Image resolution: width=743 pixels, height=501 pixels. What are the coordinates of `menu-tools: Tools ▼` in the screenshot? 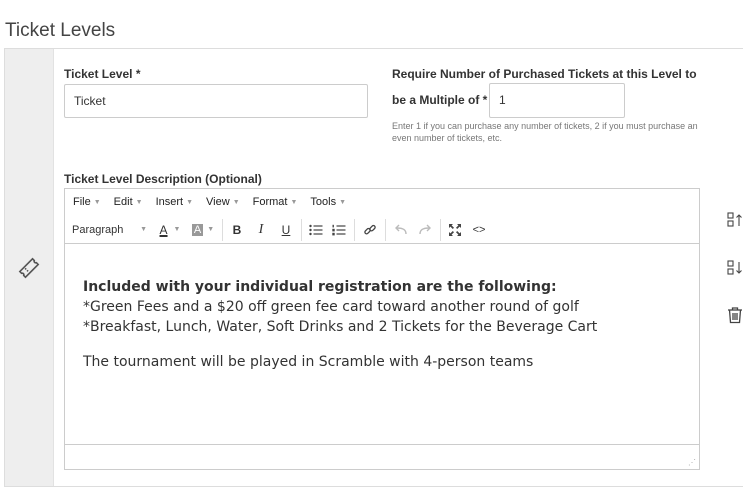 It's located at (328, 202).